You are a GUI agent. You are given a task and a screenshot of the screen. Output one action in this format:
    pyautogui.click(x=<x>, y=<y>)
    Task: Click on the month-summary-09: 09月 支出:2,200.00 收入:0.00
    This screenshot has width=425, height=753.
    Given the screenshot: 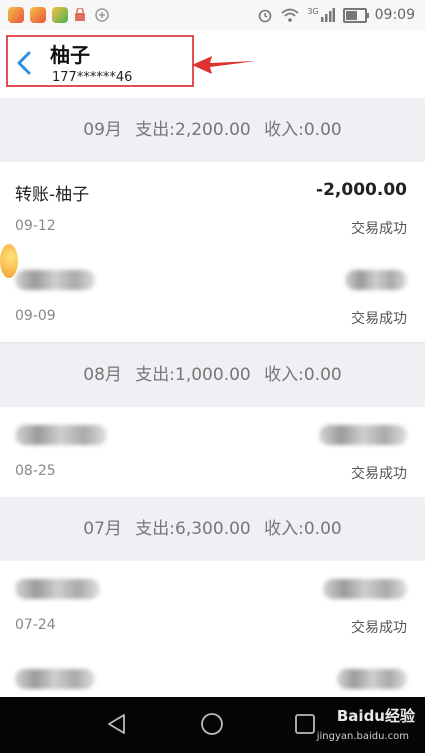 What is the action you would take?
    pyautogui.click(x=212, y=130)
    